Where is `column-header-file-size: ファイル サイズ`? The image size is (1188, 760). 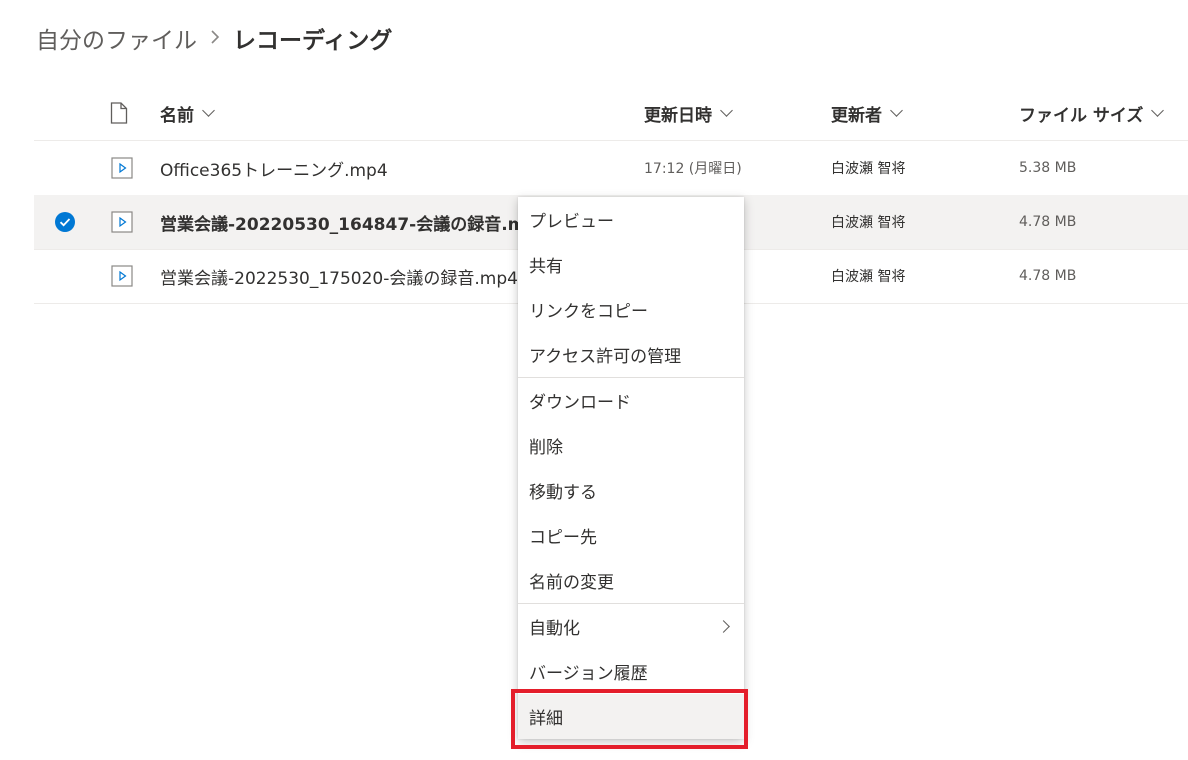
column-header-file-size: ファイル サイズ is located at coordinates (1092, 113).